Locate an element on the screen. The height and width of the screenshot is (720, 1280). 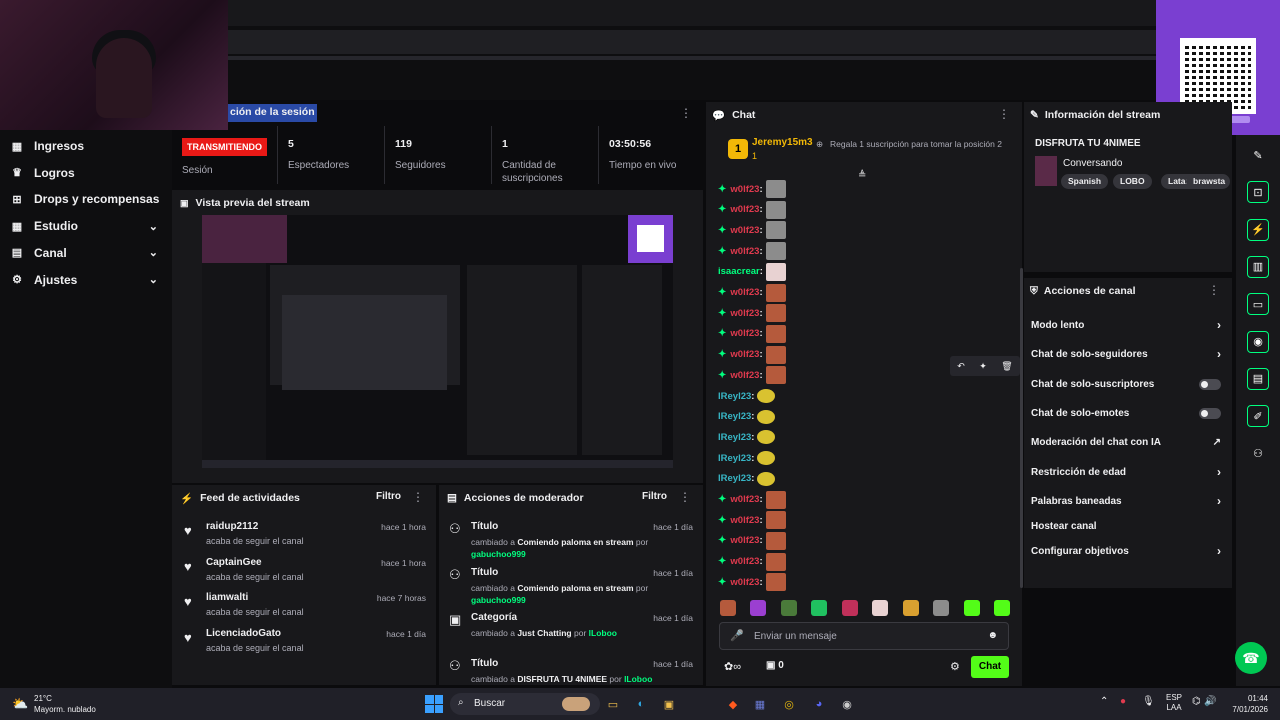
calculator-icon: ▦ is located at coordinates (760, 704).